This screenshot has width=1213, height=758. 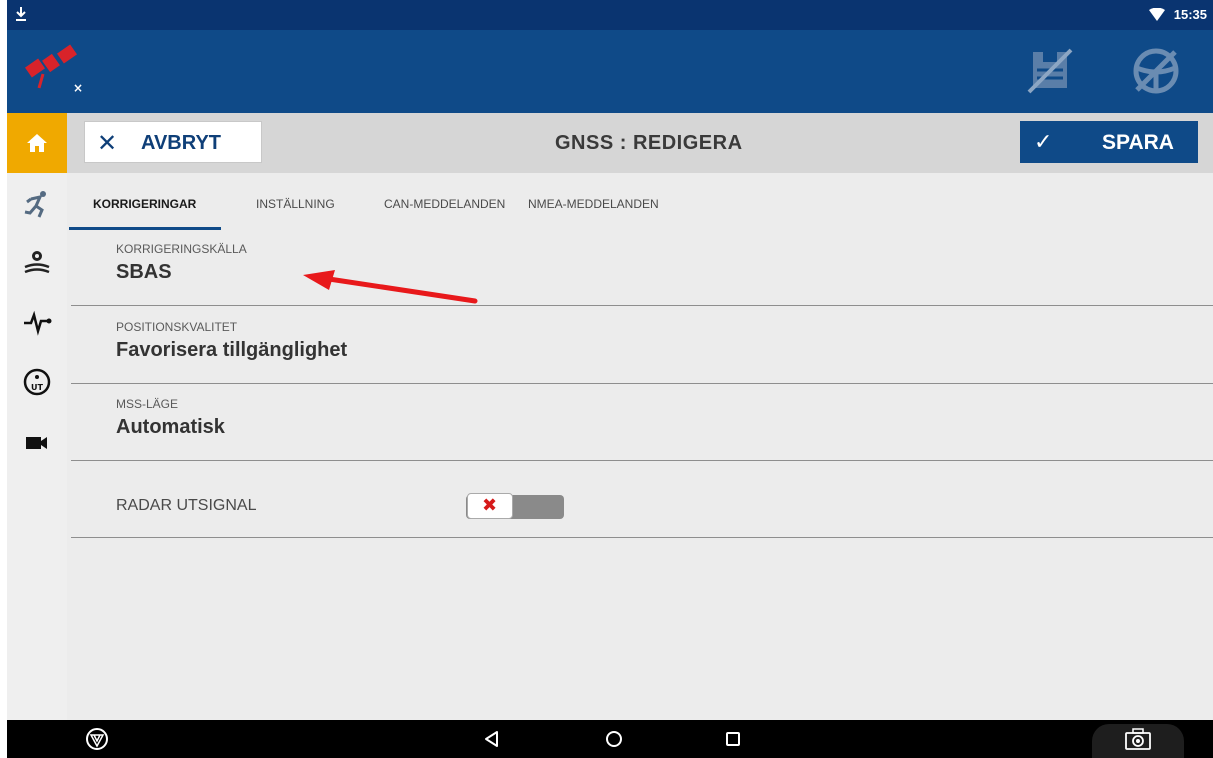 I want to click on implement-disabled-icon, so click(x=1050, y=71).